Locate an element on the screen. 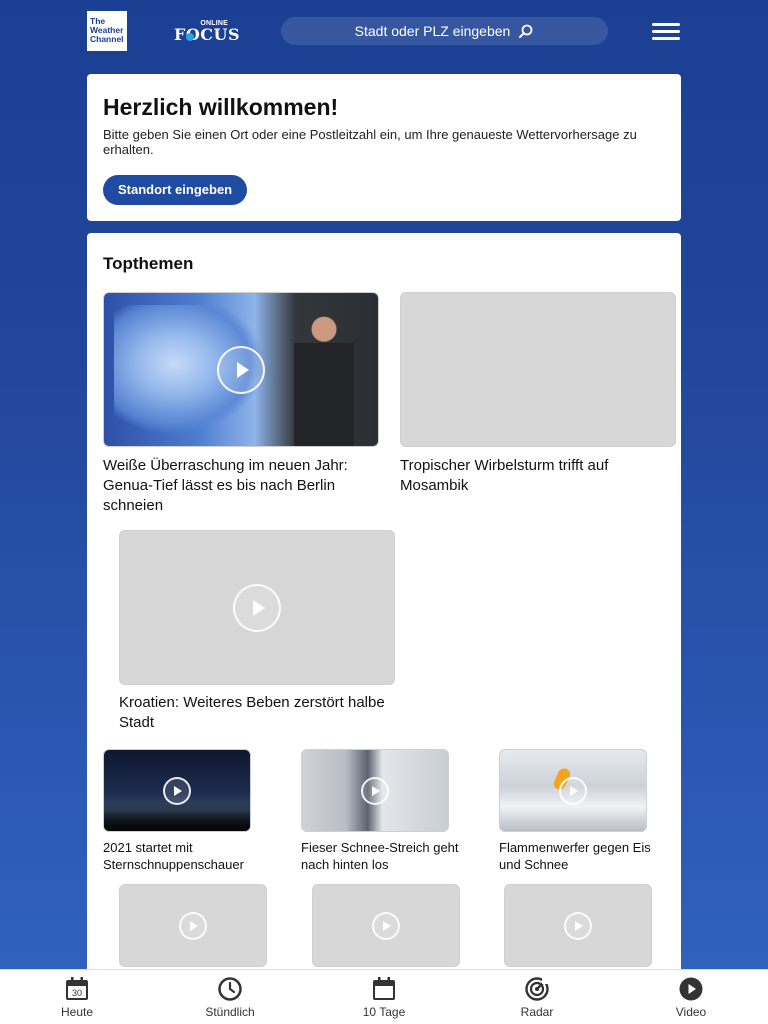  hamburger-menu-icon is located at coordinates (666, 32).